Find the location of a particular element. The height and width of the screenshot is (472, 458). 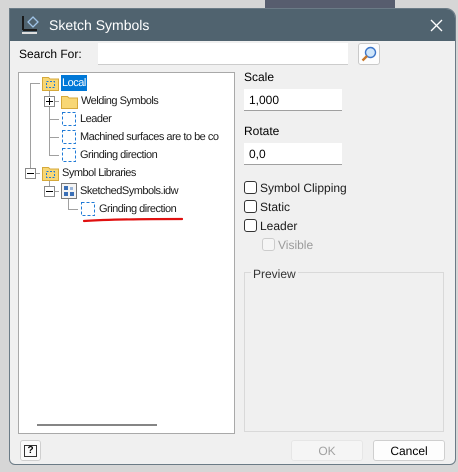

scale-label: Scale is located at coordinates (260, 77).